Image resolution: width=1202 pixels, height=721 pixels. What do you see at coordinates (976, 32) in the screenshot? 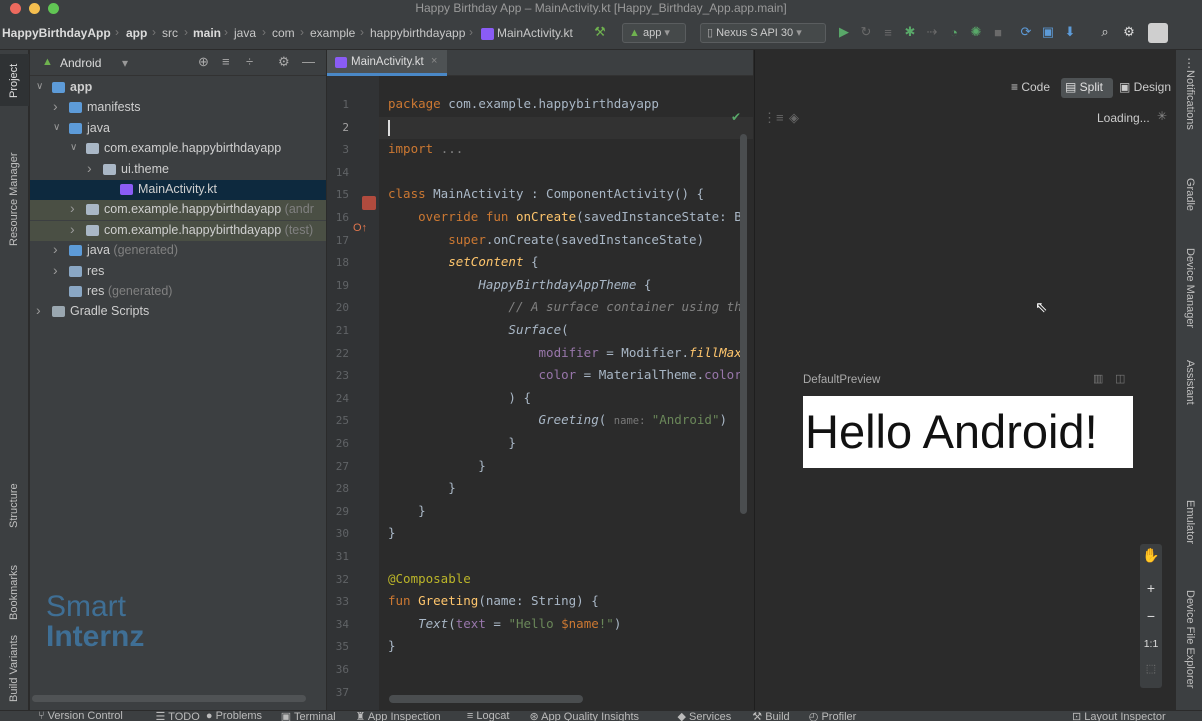
I see `coverage-icon: ✺` at bounding box center [976, 32].